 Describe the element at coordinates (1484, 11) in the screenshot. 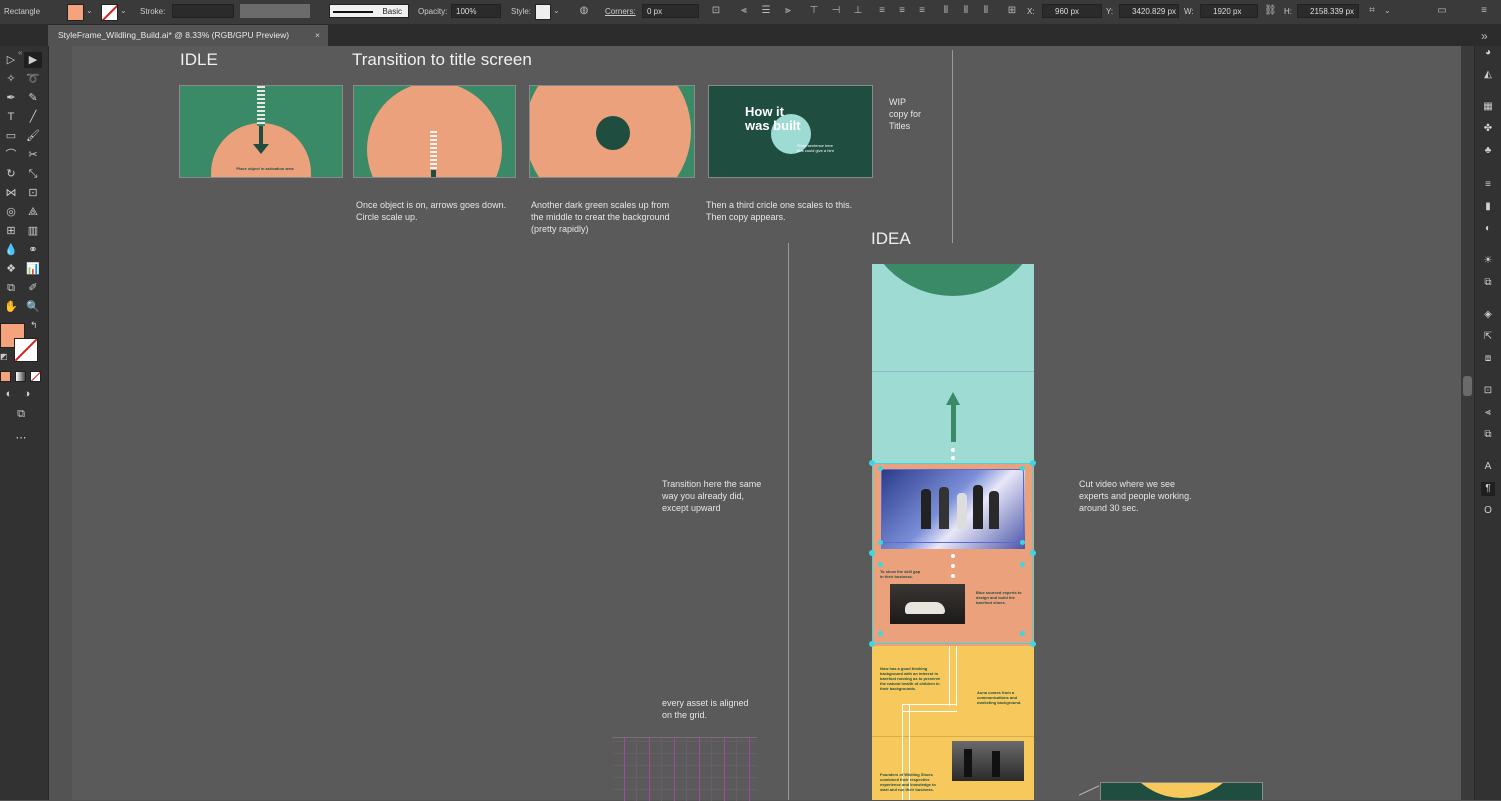

I see `panel-menu-icon: ≡` at that location.